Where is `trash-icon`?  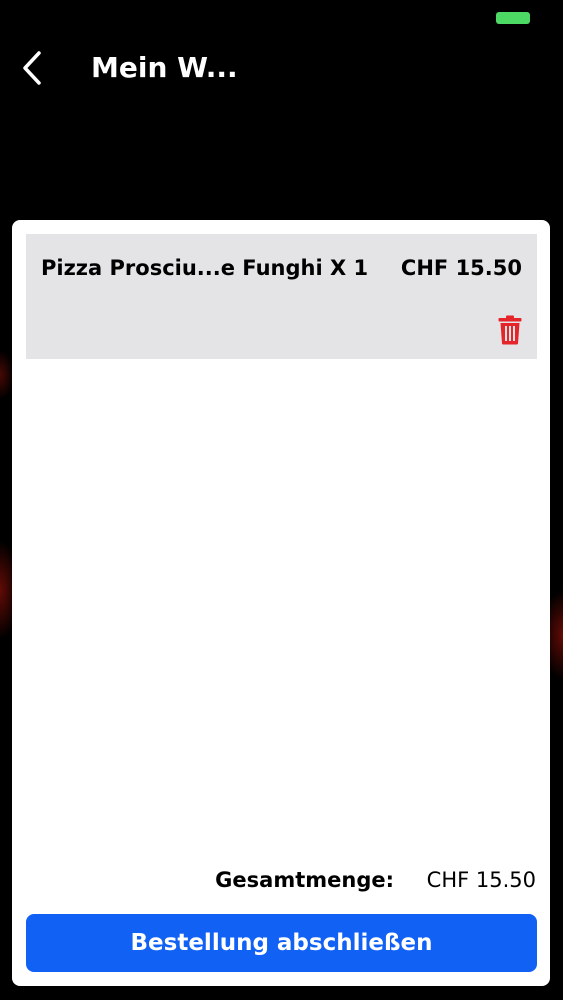 trash-icon is located at coordinates (510, 330).